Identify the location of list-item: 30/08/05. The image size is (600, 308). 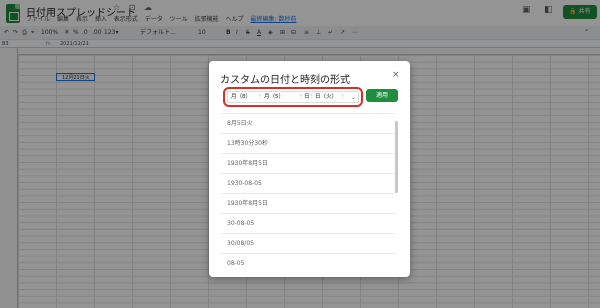
(308, 243).